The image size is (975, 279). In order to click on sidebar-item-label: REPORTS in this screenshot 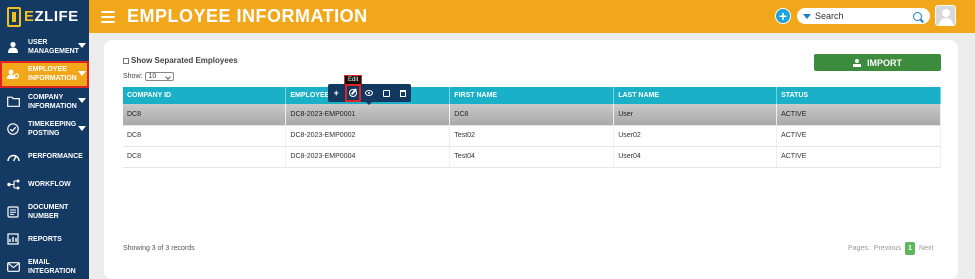, I will do `click(45, 239)`.